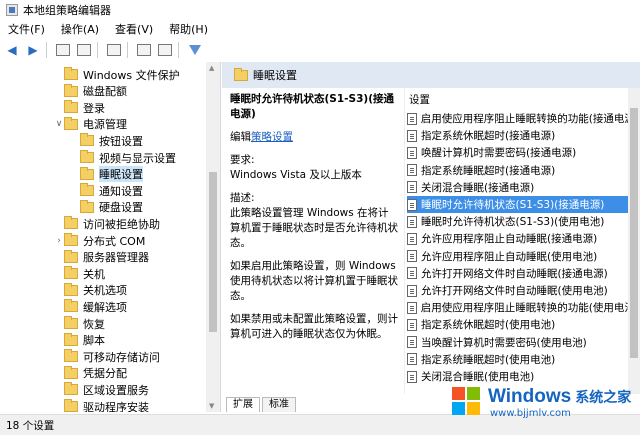 This screenshot has width=640, height=435. Describe the element at coordinates (509, 239) in the screenshot. I see `setting-label: 允许应用程序阻止自动睡眠(接通电源)` at that location.